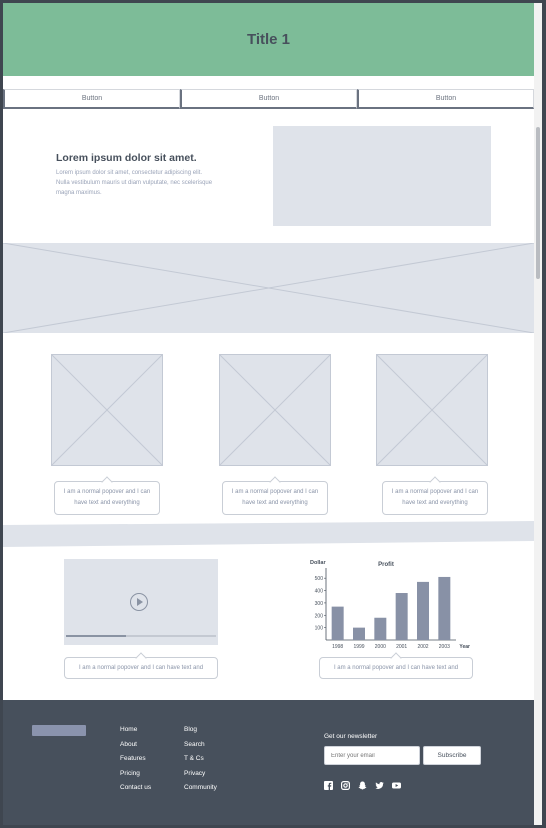  What do you see at coordinates (444, 647) in the screenshot?
I see `chart-xtick-label-2003: 2003` at bounding box center [444, 647].